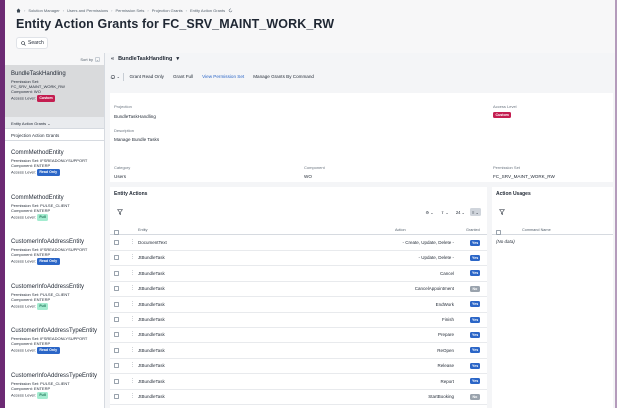  Describe the element at coordinates (513, 194) in the screenshot. I see `panel-title: Action Usages` at that location.